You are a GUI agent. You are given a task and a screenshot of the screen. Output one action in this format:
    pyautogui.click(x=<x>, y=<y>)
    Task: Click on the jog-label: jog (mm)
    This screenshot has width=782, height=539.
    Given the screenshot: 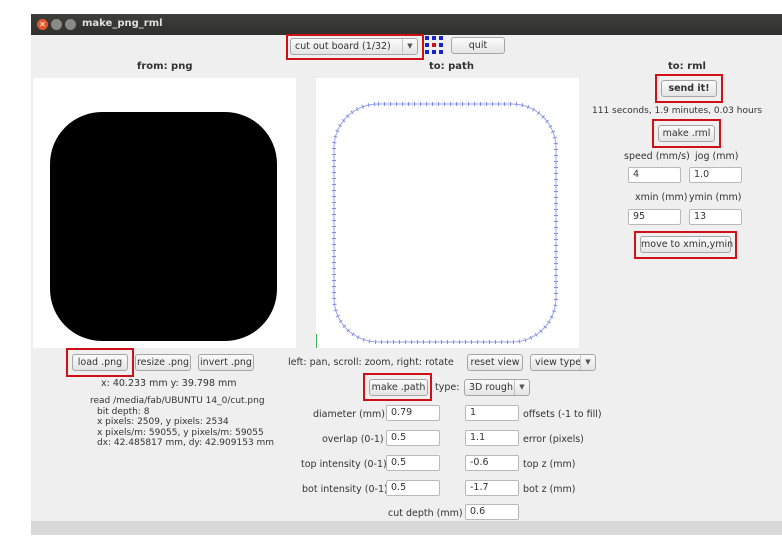 What is the action you would take?
    pyautogui.click(x=717, y=156)
    